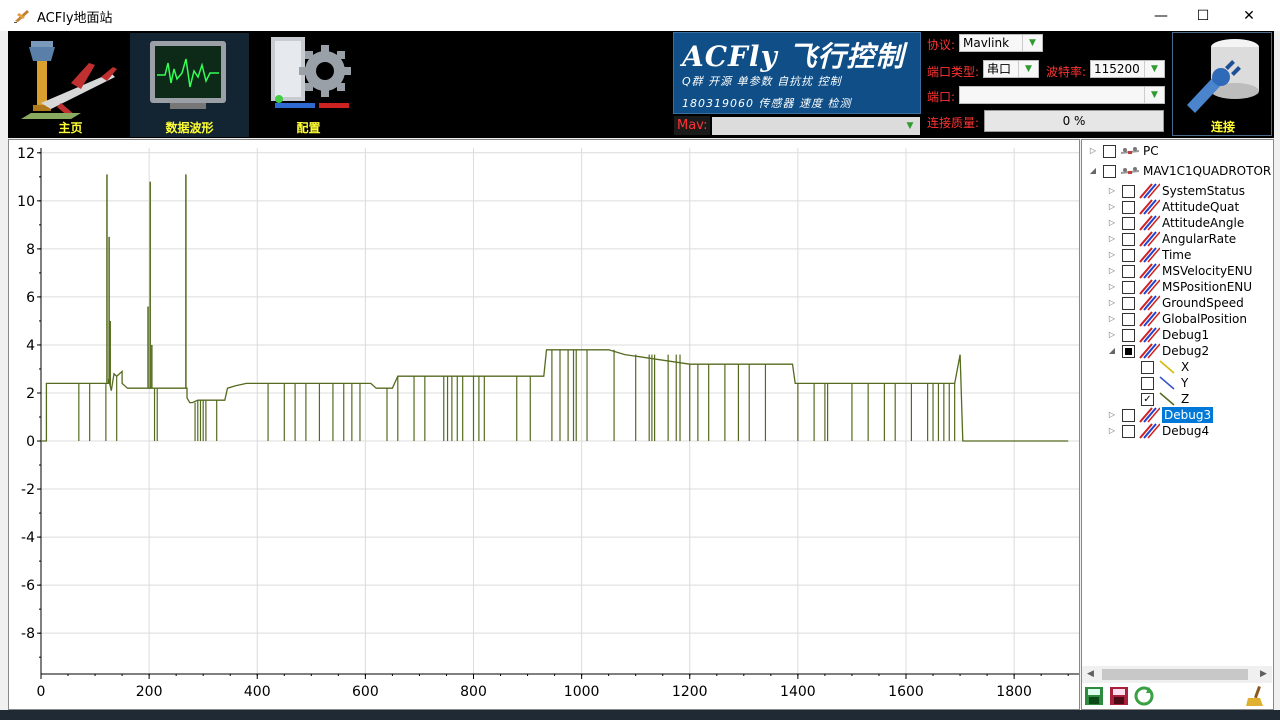  I want to click on tree-item-label: AngularRate, so click(1199, 239).